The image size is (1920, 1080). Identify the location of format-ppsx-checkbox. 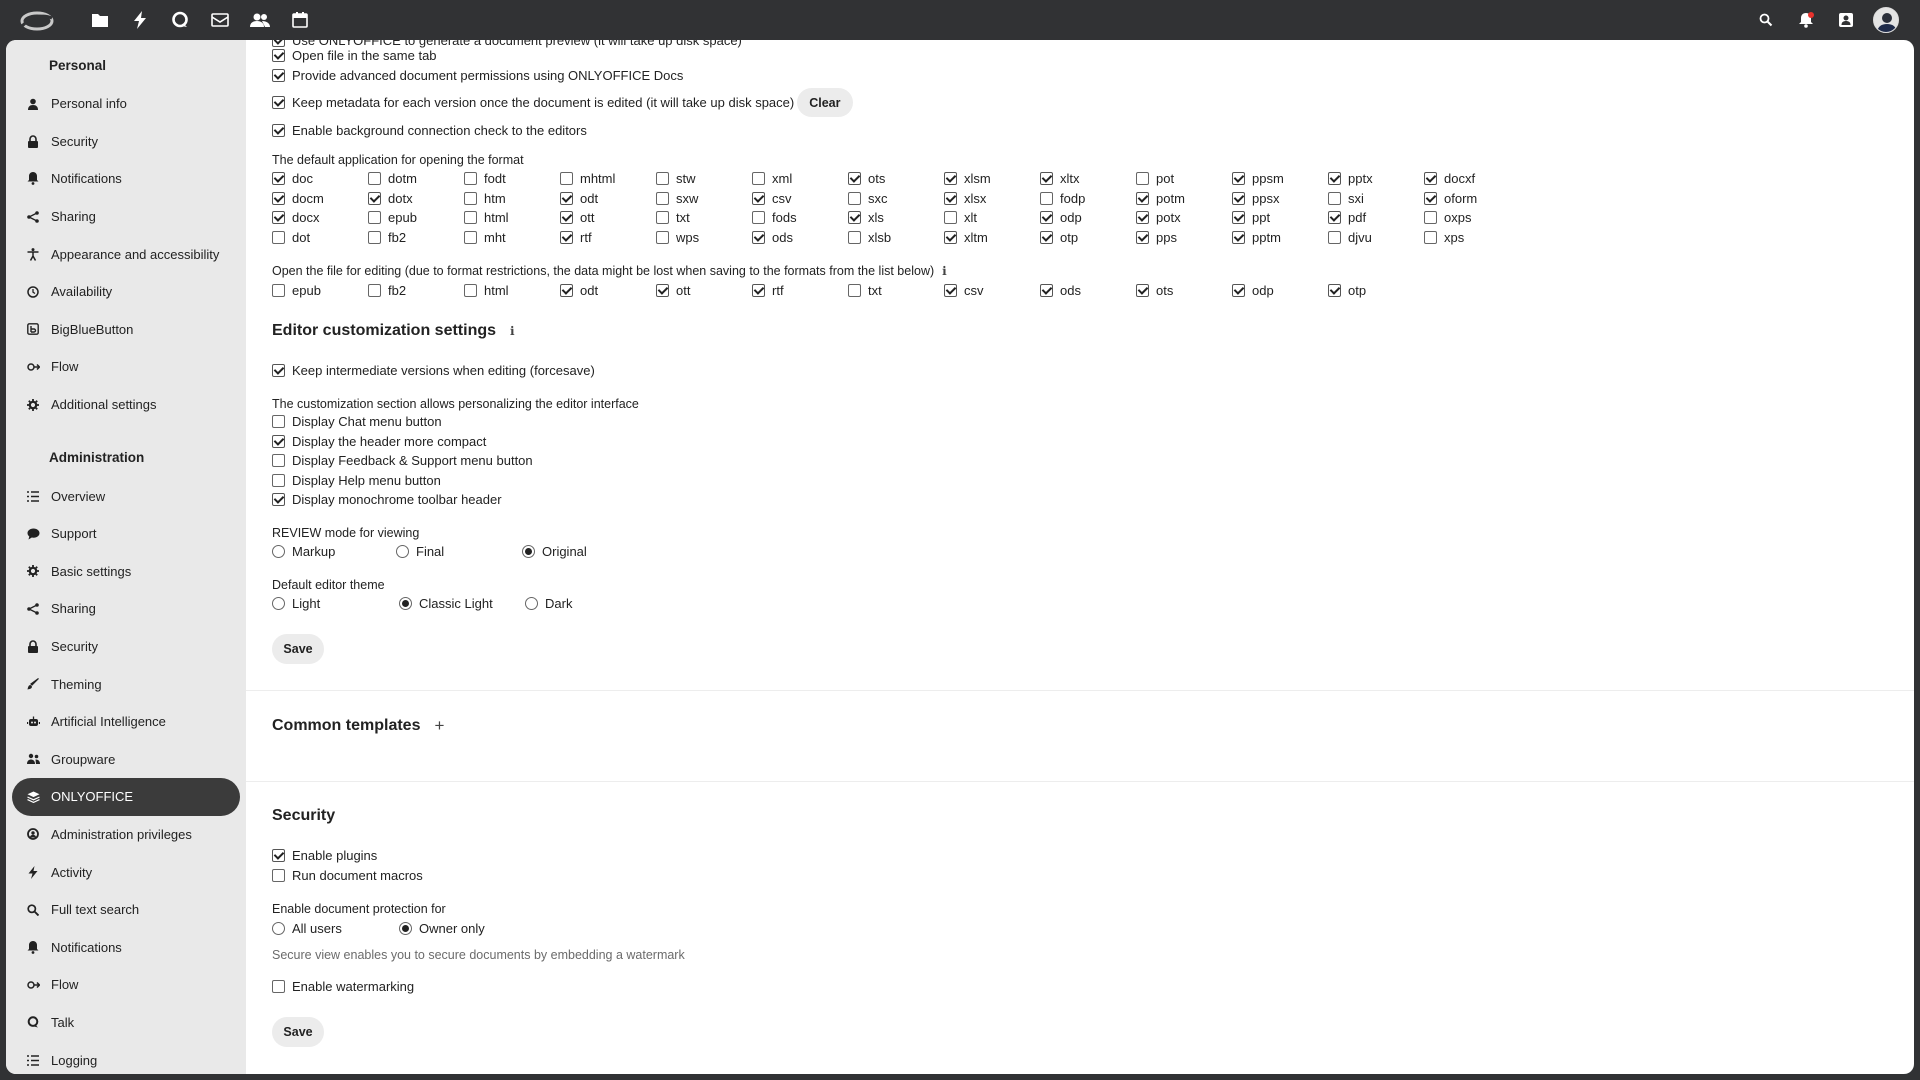
(1238, 198).